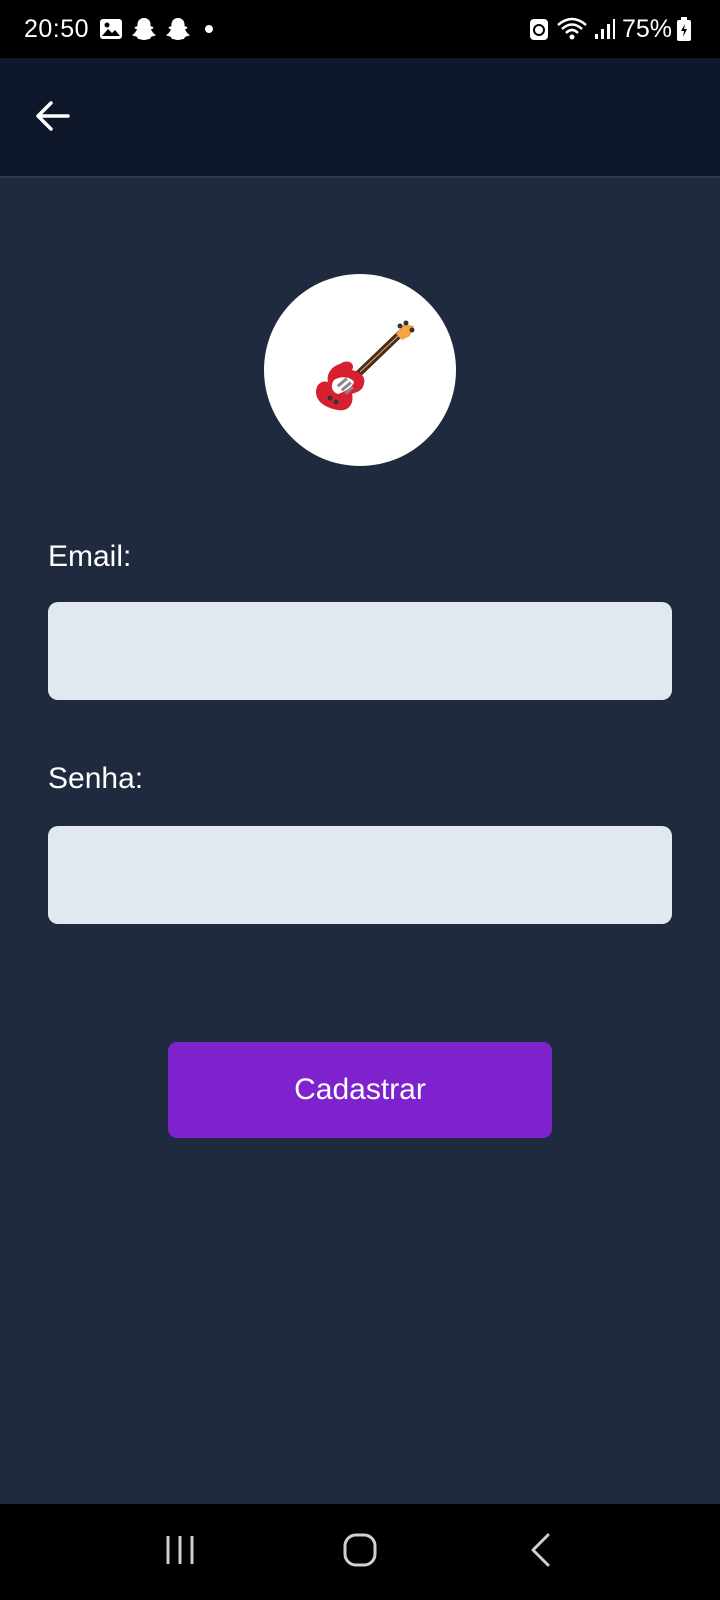 This screenshot has height=1600, width=720. I want to click on email-label: Email:, so click(90, 556).